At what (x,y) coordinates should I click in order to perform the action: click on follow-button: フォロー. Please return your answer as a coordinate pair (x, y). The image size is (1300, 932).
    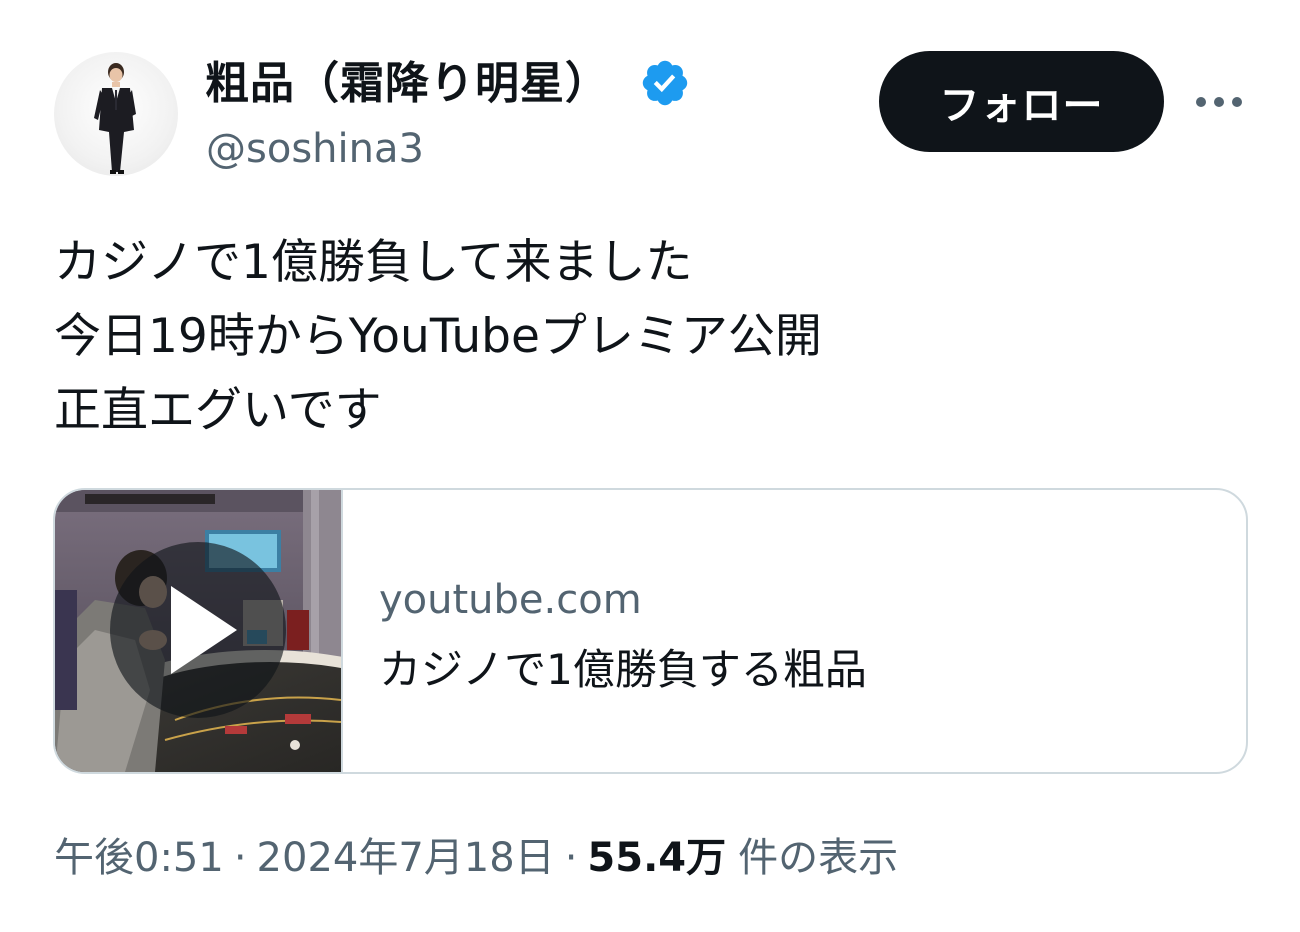
    Looking at the image, I should click on (1021, 101).